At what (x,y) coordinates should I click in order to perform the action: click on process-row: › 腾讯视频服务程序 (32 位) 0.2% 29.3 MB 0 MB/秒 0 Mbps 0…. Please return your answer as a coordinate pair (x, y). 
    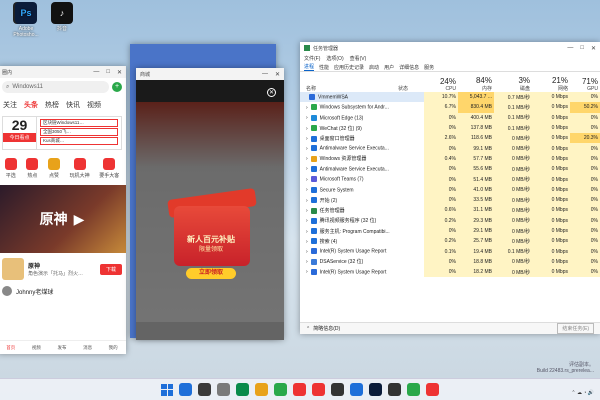
    Looking at the image, I should click on (450, 220).